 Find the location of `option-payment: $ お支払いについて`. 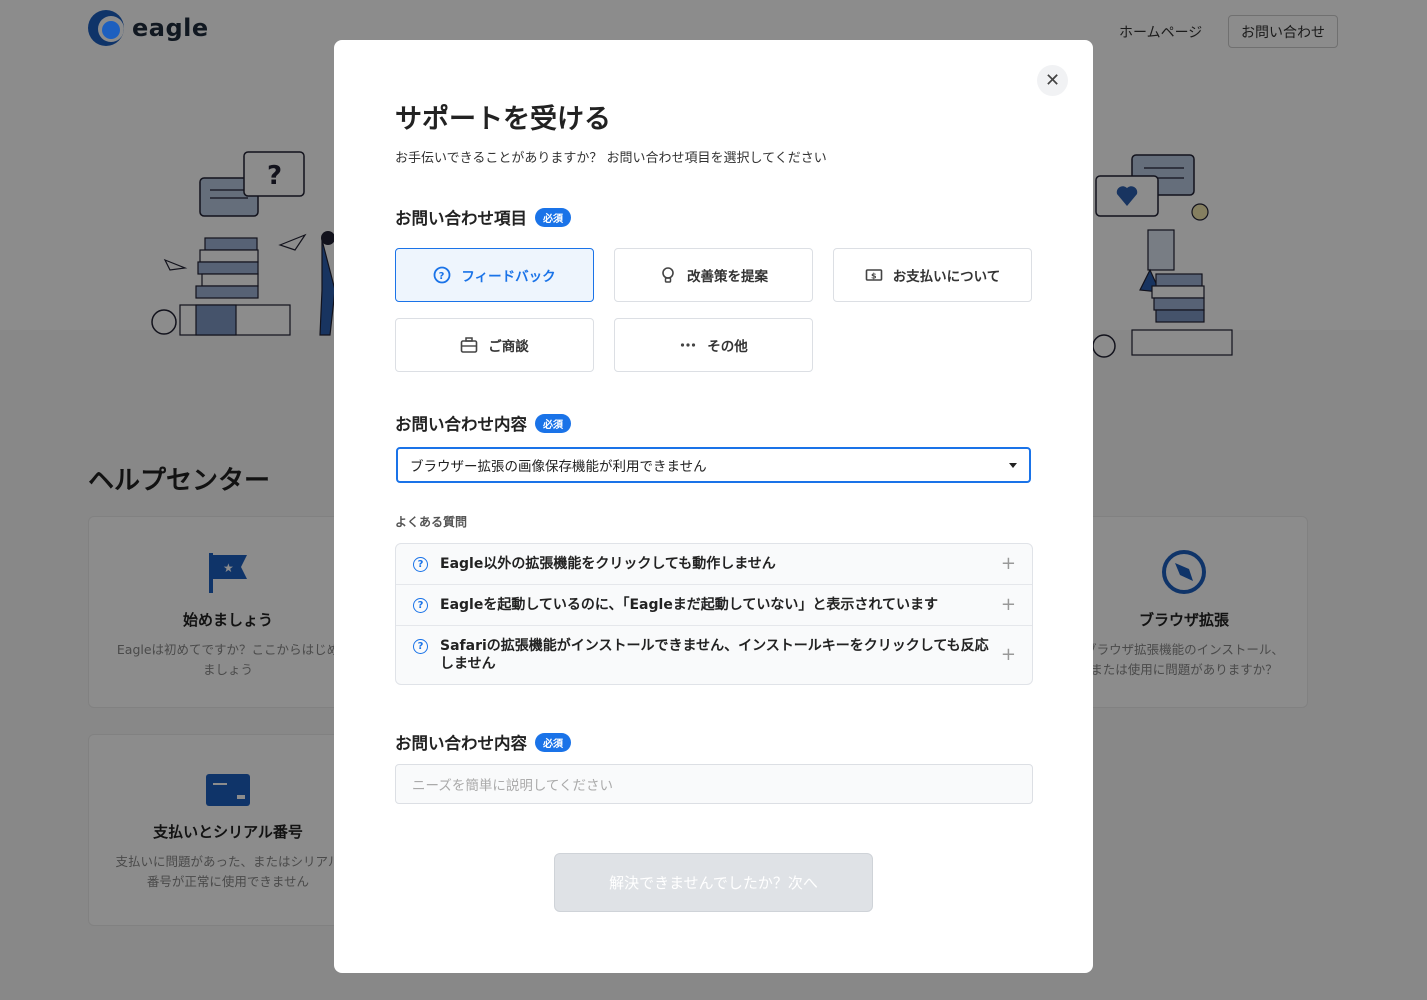

option-payment: $ お支払いについて is located at coordinates (932, 275).